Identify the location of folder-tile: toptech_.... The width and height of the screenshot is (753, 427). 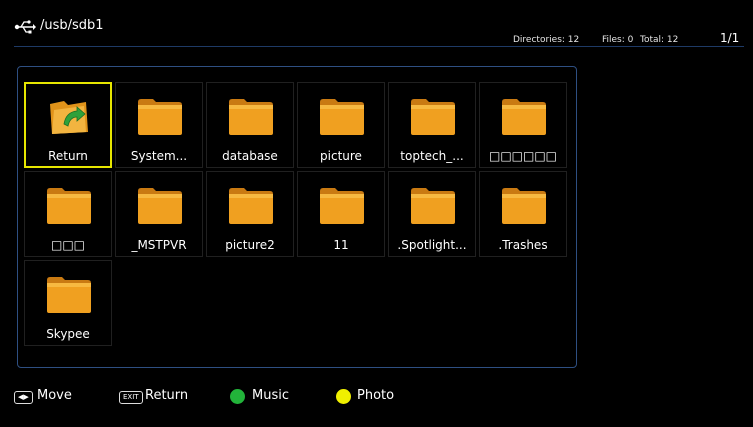
(432, 125).